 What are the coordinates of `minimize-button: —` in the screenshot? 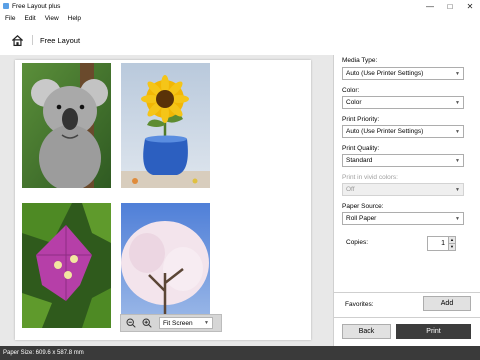 It's located at (430, 6).